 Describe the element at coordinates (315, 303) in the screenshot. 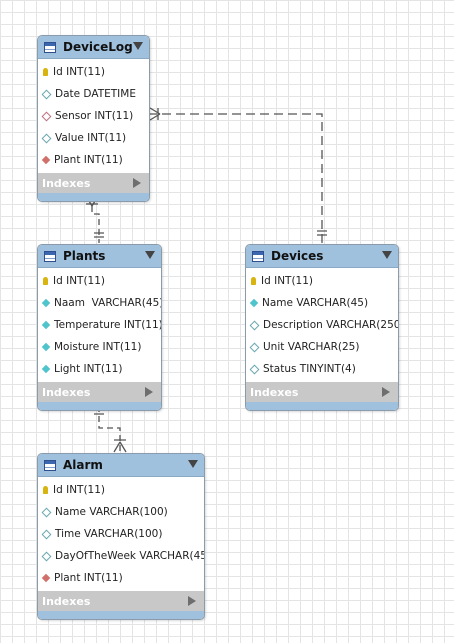

I see `column-label: Name VARCHAR(45)` at that location.